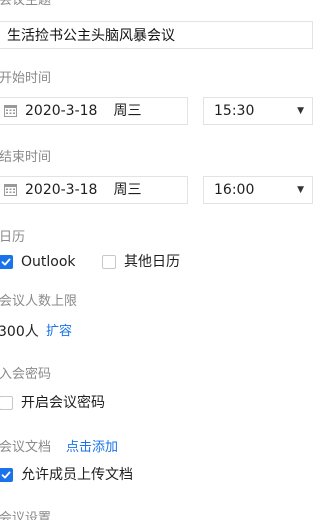 This screenshot has height=520, width=320. What do you see at coordinates (48, 262) in the screenshot?
I see `outlook-option-label: Outlook` at bounding box center [48, 262].